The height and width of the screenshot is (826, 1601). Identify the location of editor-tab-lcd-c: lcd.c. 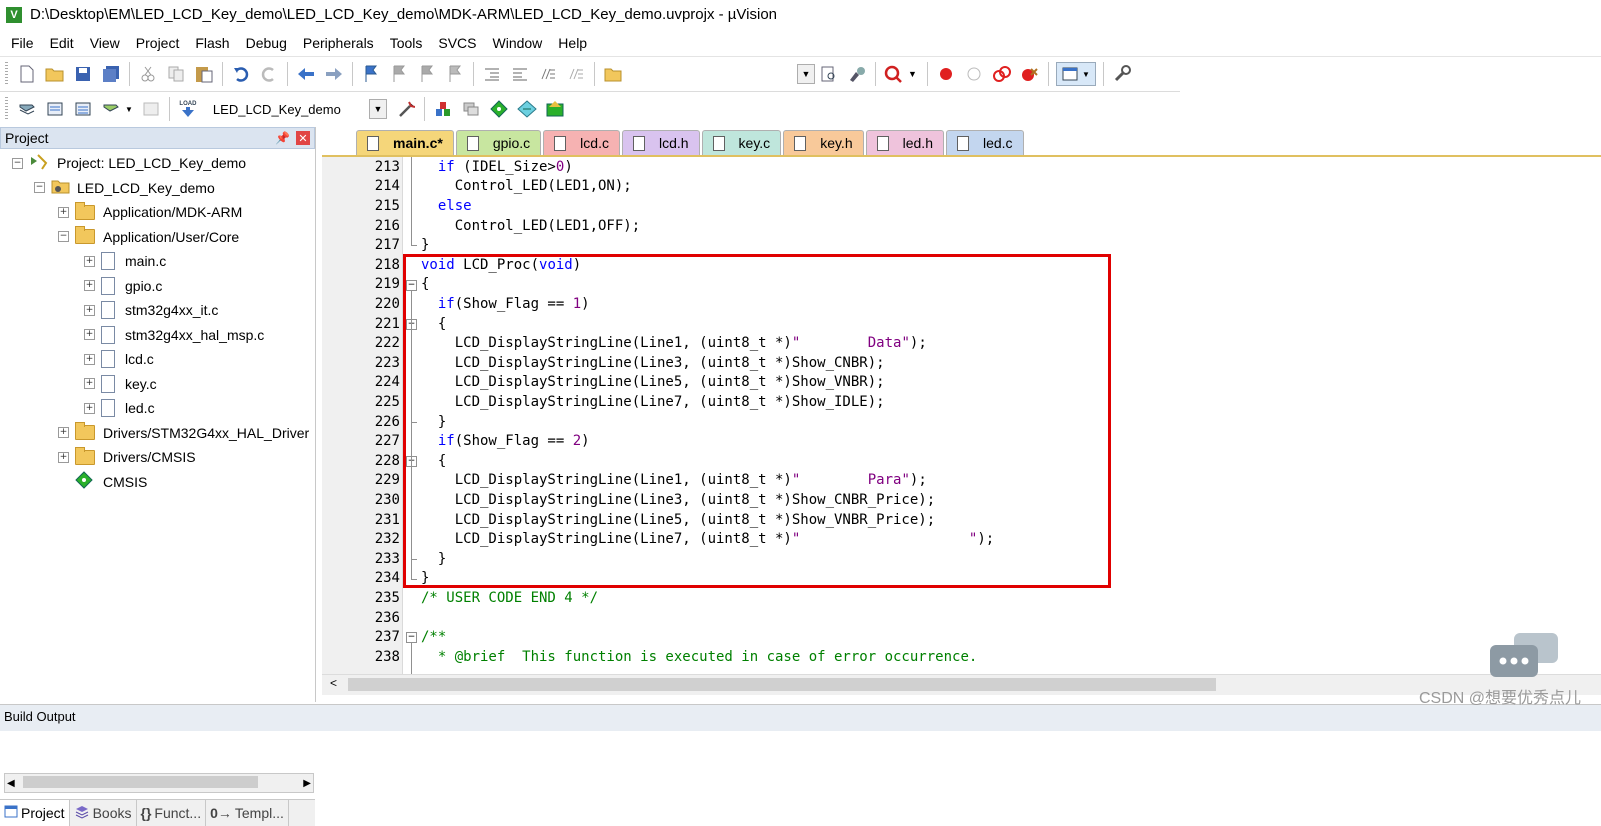
(581, 142).